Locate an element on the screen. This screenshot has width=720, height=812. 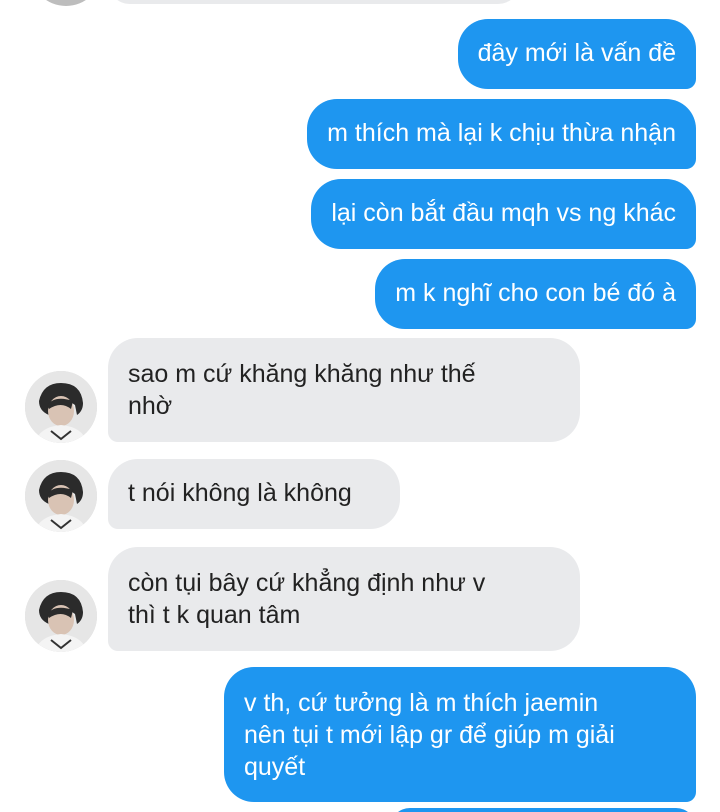
outgoing-message-bubble: m k nghĩ cho con bé đó à is located at coordinates (535, 294).